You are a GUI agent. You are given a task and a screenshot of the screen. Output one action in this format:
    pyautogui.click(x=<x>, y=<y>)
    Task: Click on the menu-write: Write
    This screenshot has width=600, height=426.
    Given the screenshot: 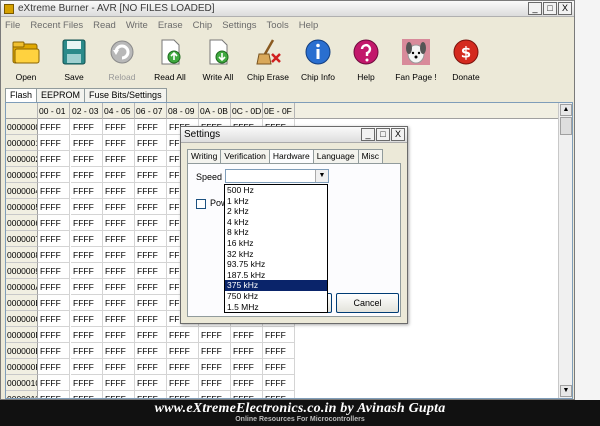 What is the action you would take?
    pyautogui.click(x=137, y=25)
    